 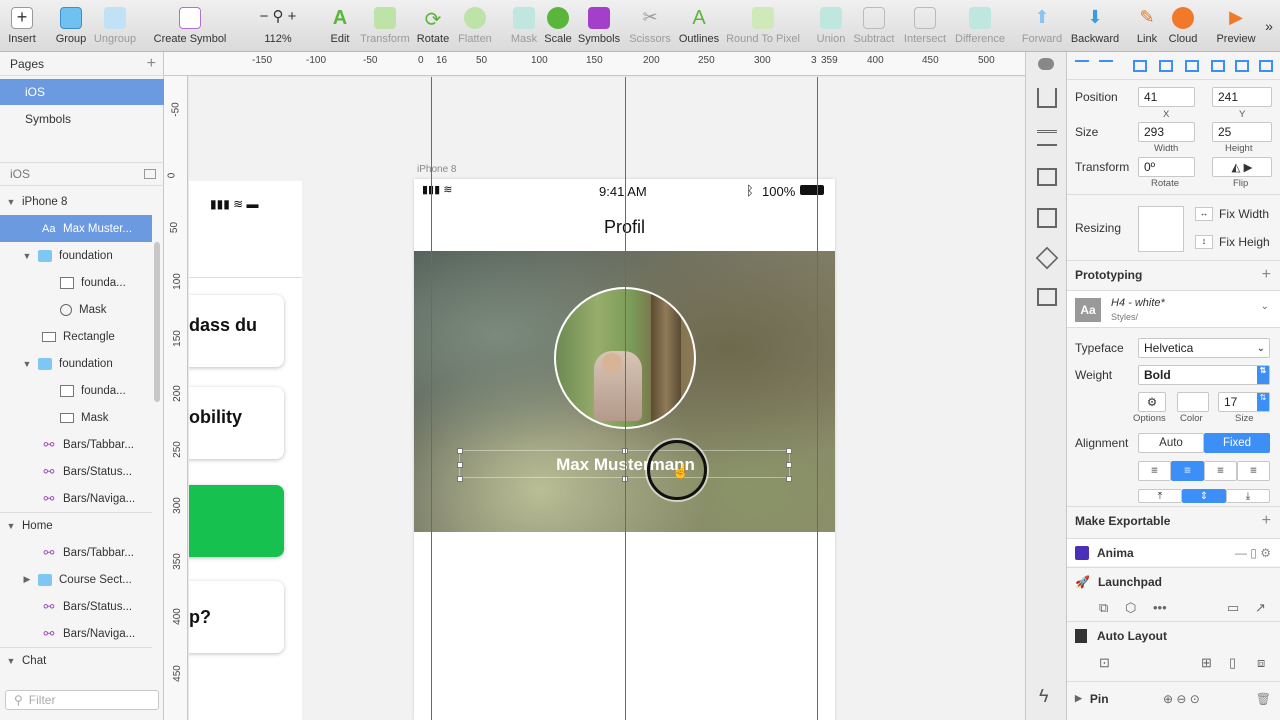 I want to click on anima-section: Anima — ▯ ⚙, so click(x=1173, y=552).